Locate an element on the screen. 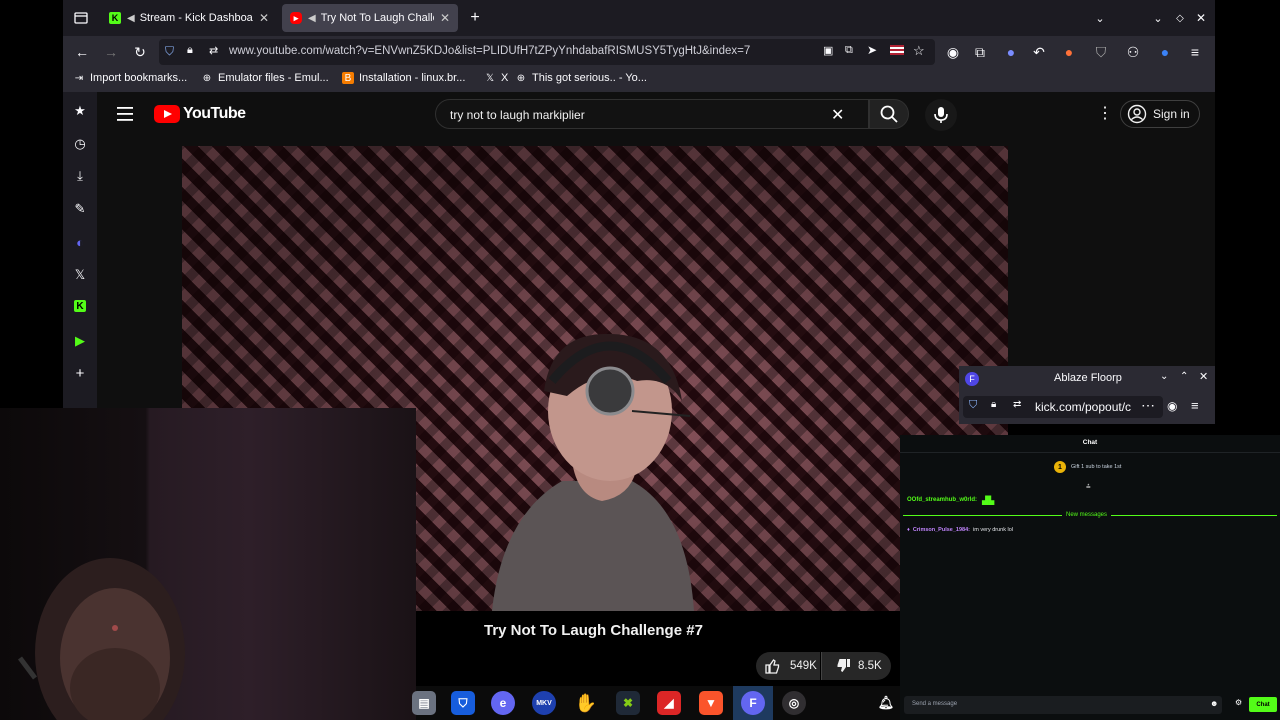 This screenshot has height=720, width=1280. bitwarden-icon: ⛉ is located at coordinates (463, 703).